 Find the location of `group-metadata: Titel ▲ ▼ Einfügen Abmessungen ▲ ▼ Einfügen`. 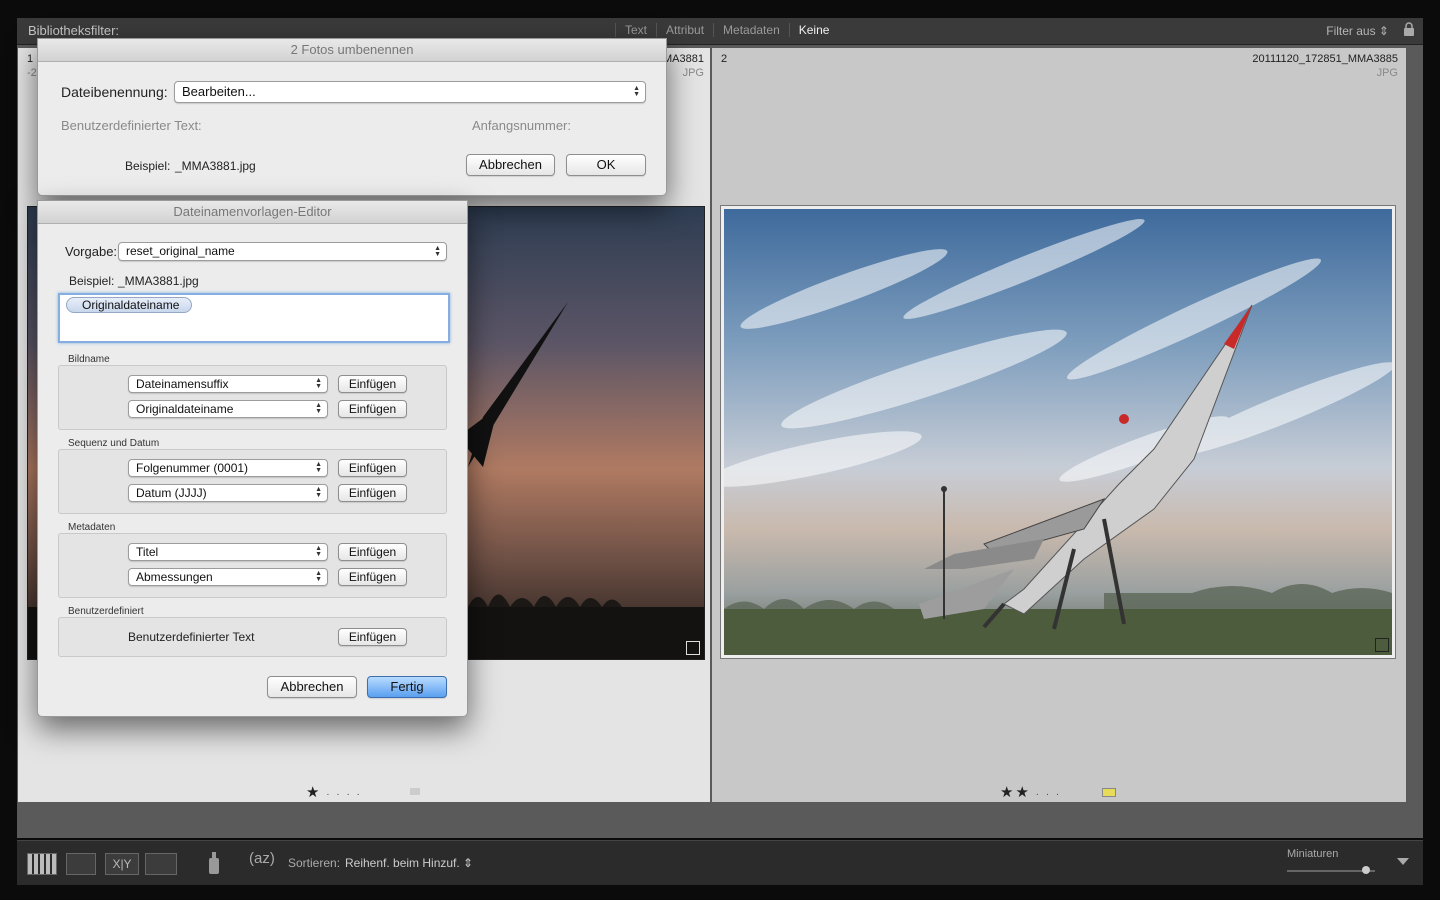

group-metadata: Titel ▲ ▼ Einfügen Abmessungen ▲ ▼ Einfügen is located at coordinates (252, 565).